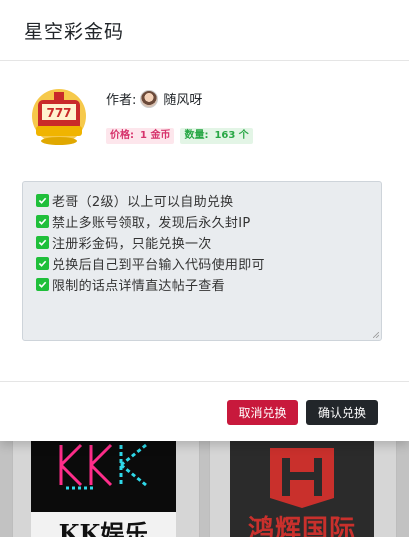 This screenshot has width=409, height=537. I want to click on kk-neon-logo, so click(103, 466).